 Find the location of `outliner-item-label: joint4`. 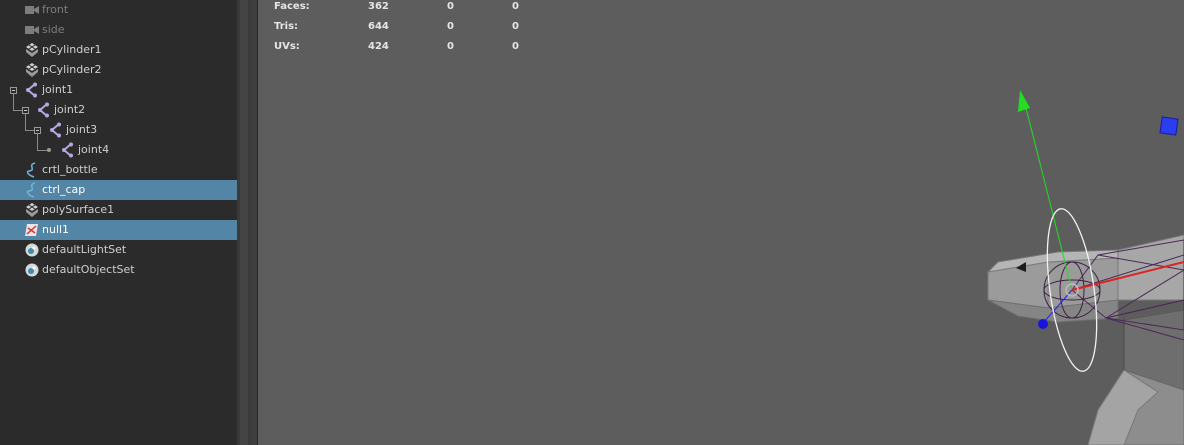

outliner-item-label: joint4 is located at coordinates (94, 149).